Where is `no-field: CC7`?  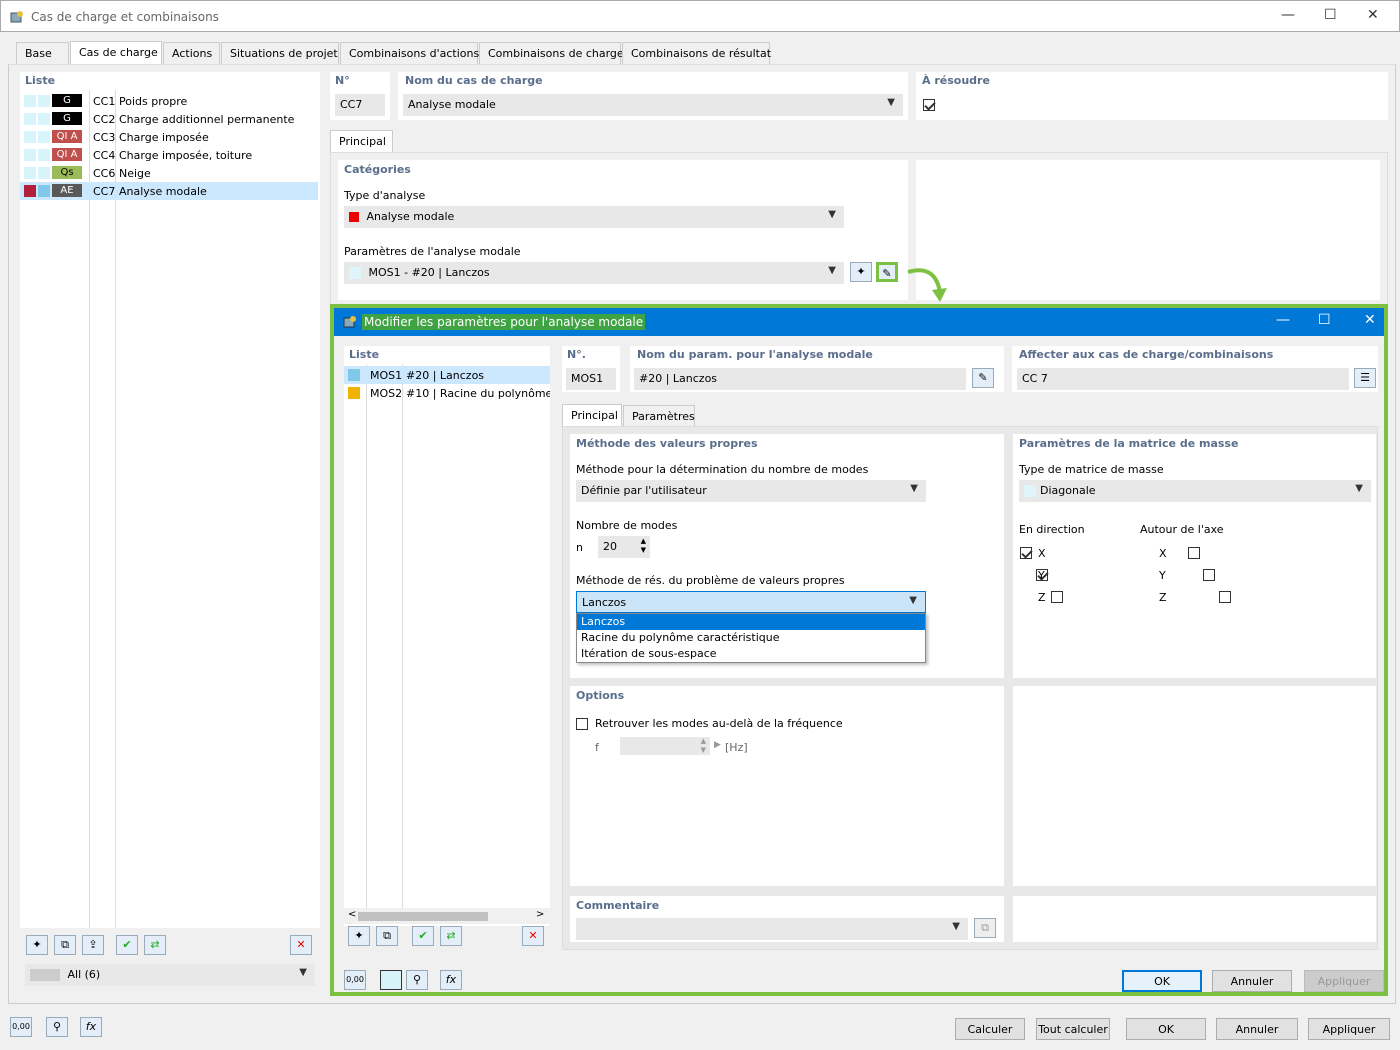
no-field: CC7 is located at coordinates (360, 105).